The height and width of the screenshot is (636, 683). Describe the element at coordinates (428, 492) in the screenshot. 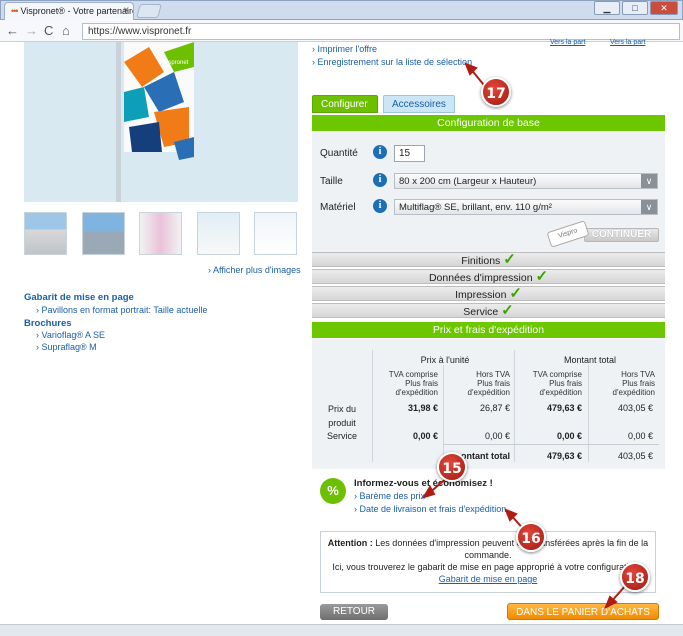

I see `arrow-15-head` at that location.